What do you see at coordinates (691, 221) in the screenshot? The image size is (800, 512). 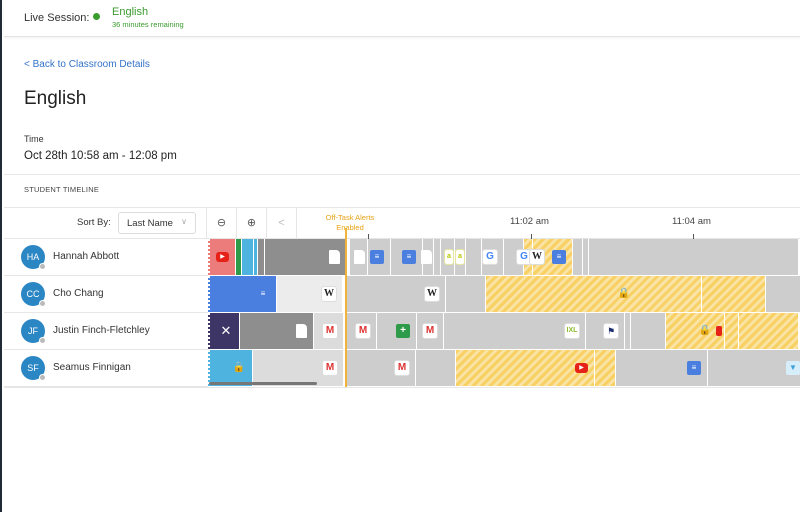 I see `time-tick-label: 11:04 am` at bounding box center [691, 221].